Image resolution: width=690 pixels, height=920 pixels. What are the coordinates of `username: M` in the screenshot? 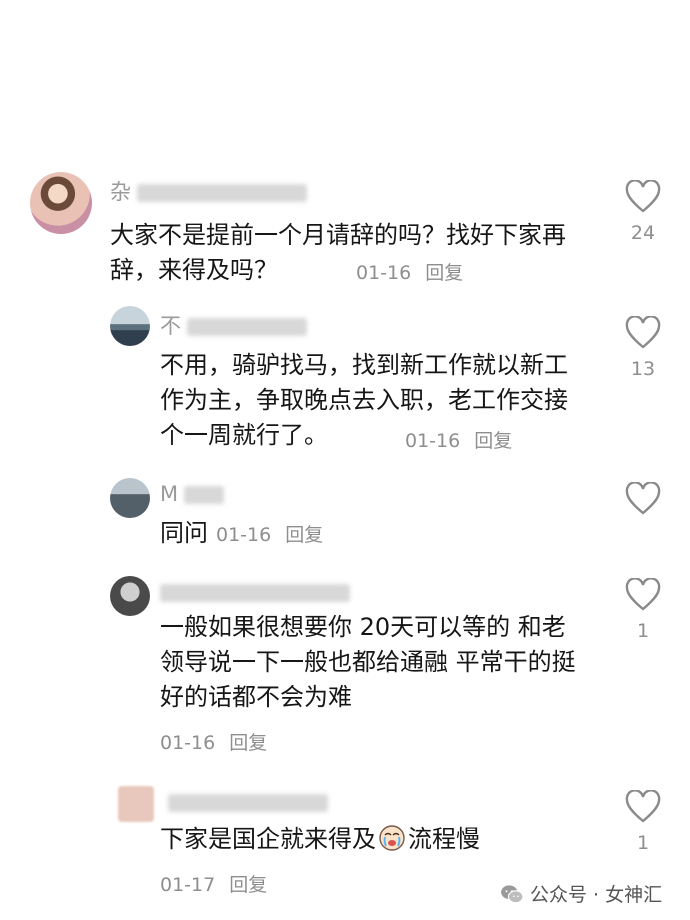 It's located at (192, 494).